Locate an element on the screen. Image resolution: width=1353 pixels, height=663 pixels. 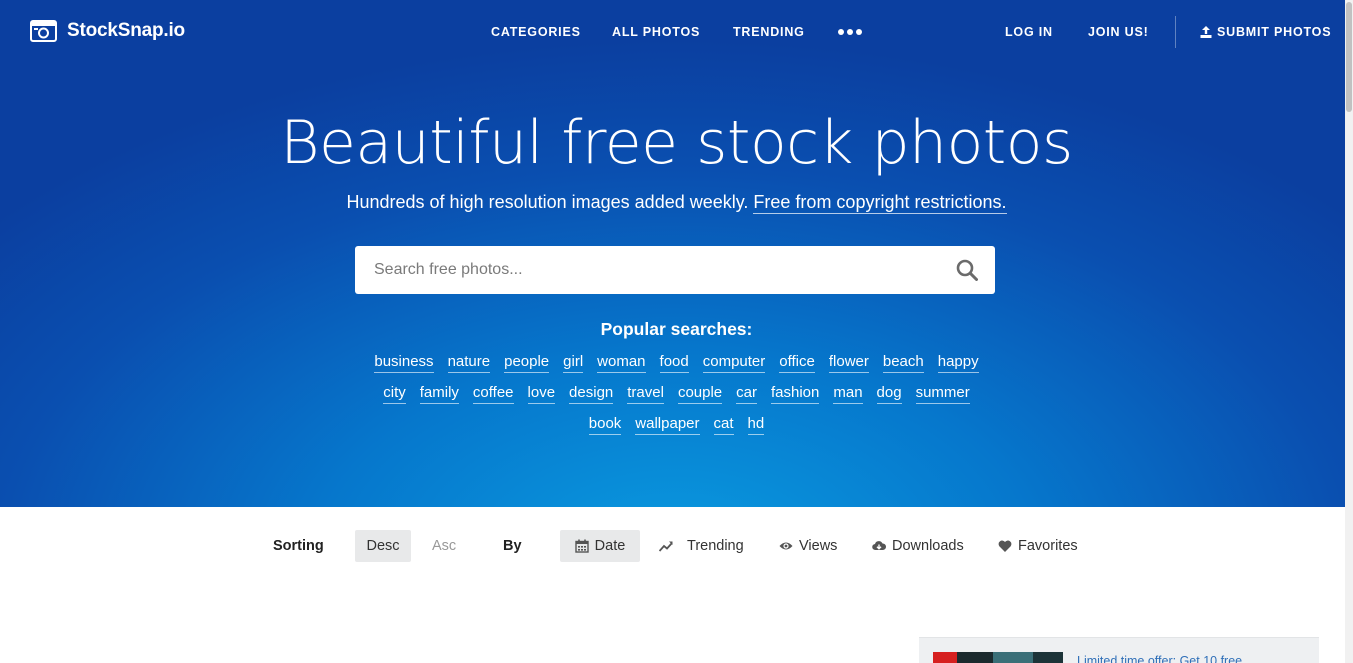
sort-asc-button: Asc is located at coordinates (444, 546).